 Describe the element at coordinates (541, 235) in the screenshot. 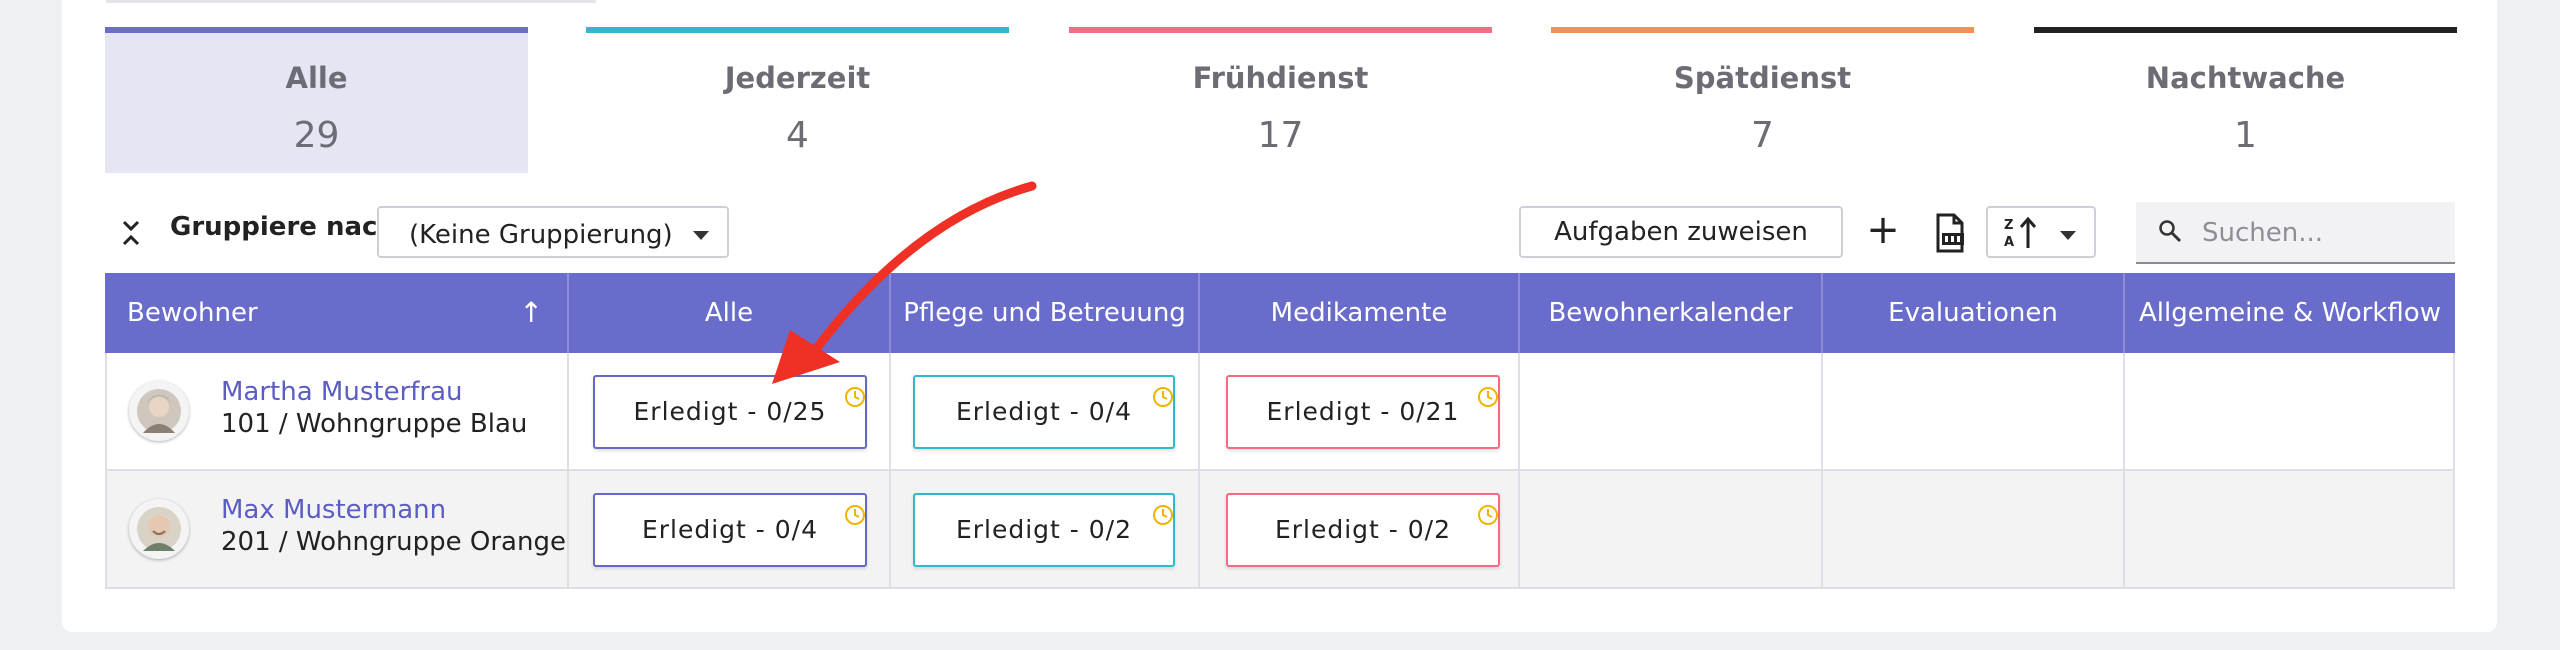

I see `group-by-value: (Keine Gruppierung)` at that location.